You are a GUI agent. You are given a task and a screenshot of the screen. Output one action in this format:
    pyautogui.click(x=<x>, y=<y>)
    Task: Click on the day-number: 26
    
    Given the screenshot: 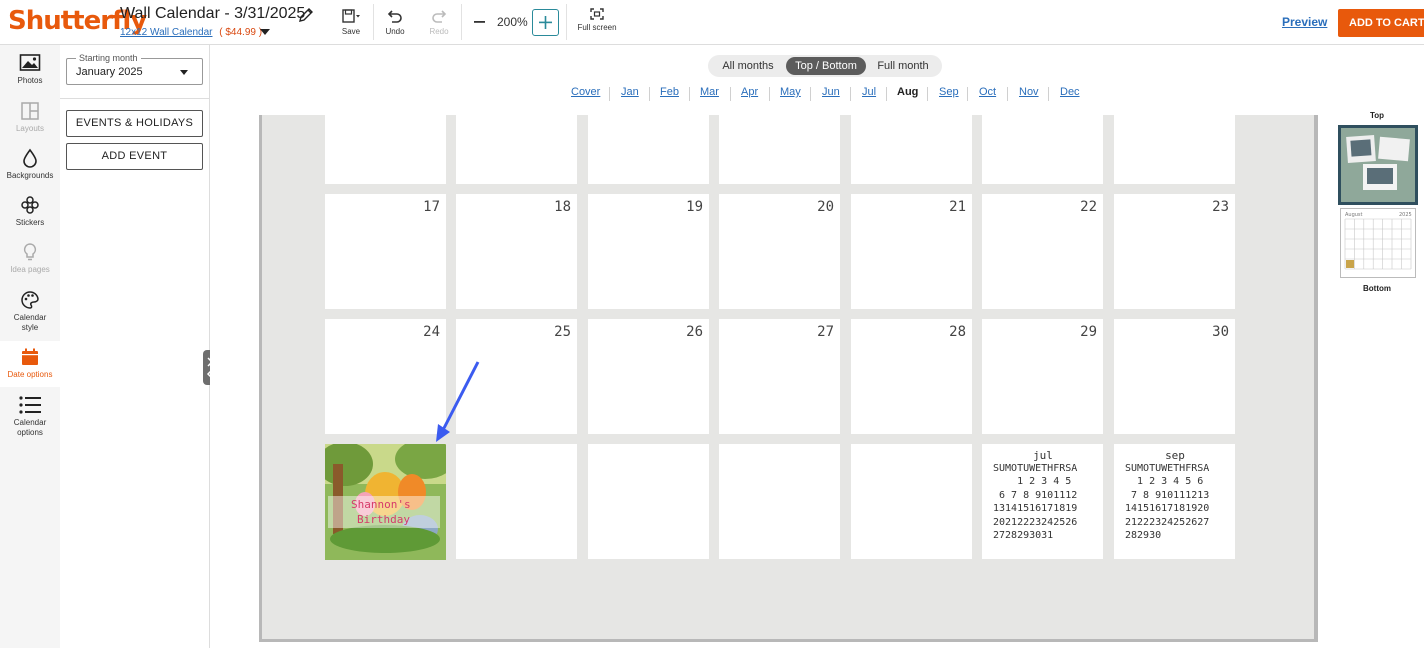 What is the action you would take?
    pyautogui.click(x=694, y=332)
    